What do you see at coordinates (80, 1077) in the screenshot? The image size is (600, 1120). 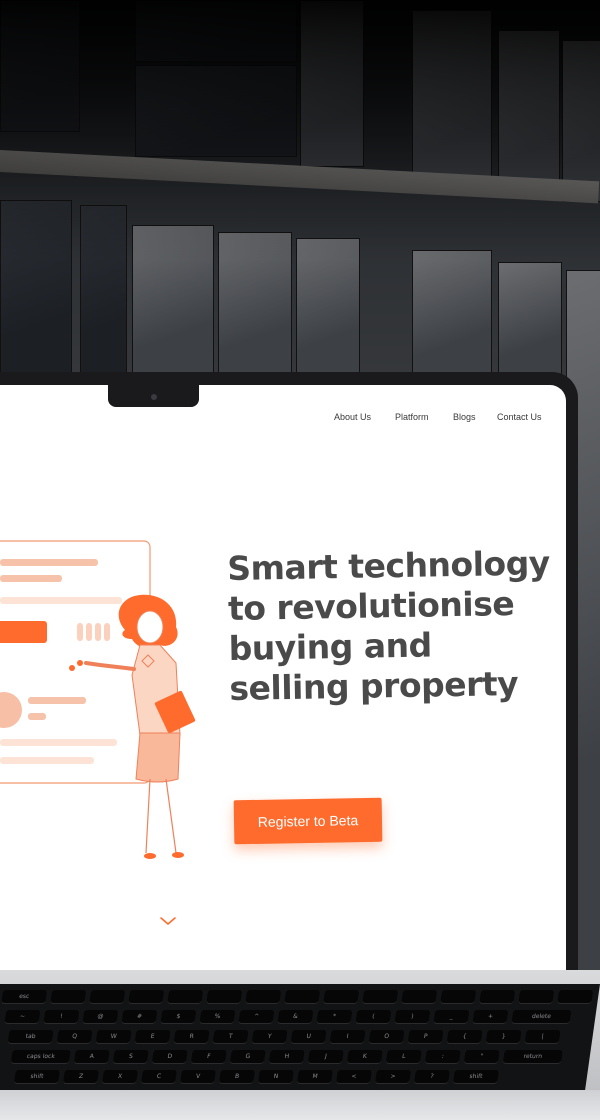 I see `keyboard-key: Z` at bounding box center [80, 1077].